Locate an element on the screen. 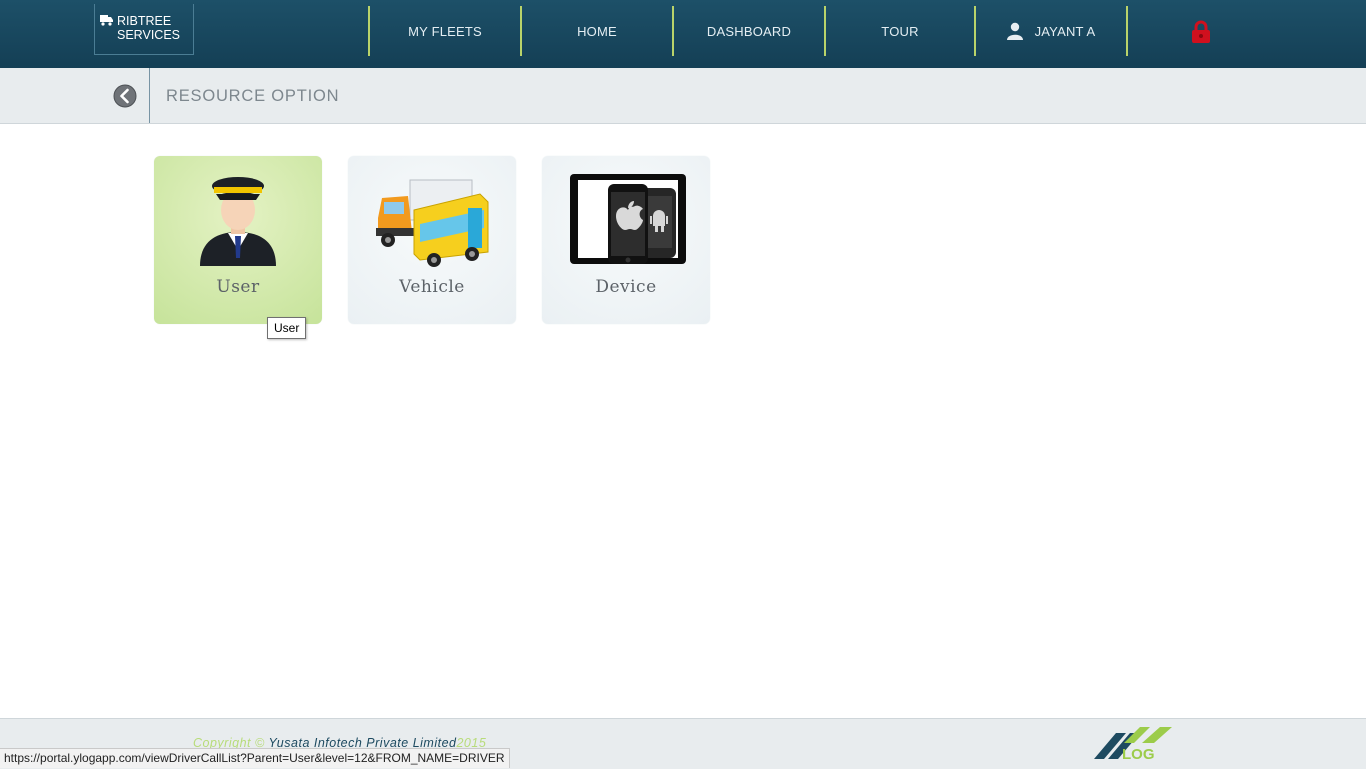 The image size is (1366, 769). vehicles-icon is located at coordinates (432, 223).